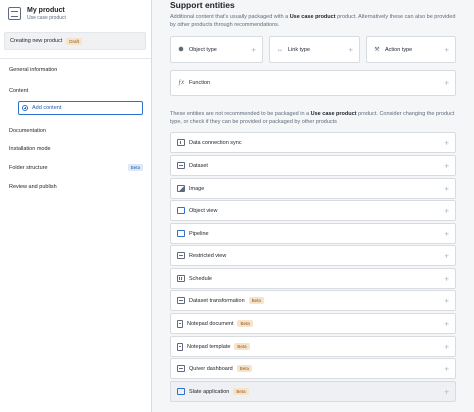  I want to click on action-icon: ⚒, so click(377, 50).